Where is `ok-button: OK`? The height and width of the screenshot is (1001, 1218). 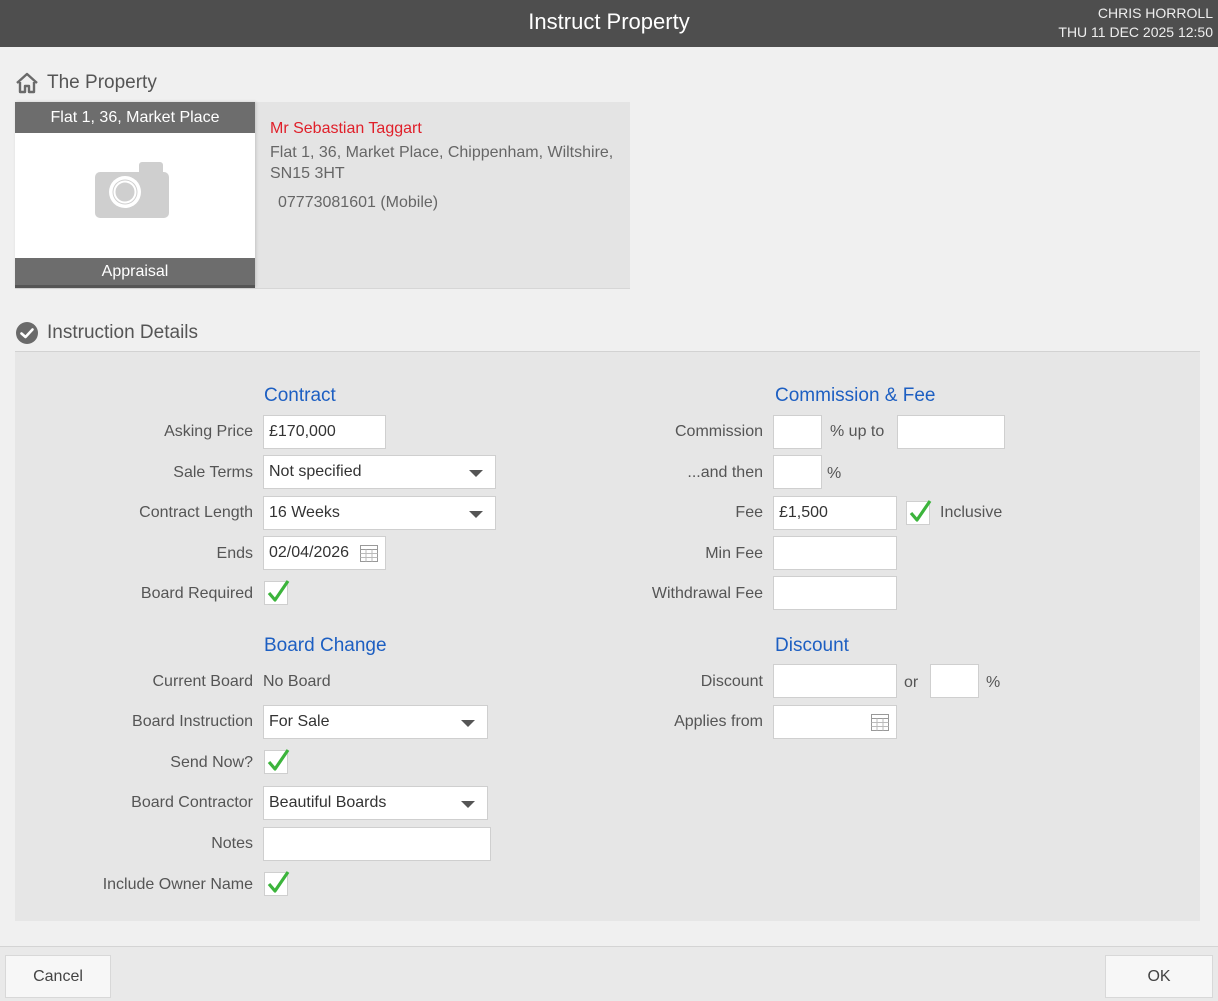
ok-button: OK is located at coordinates (1159, 976).